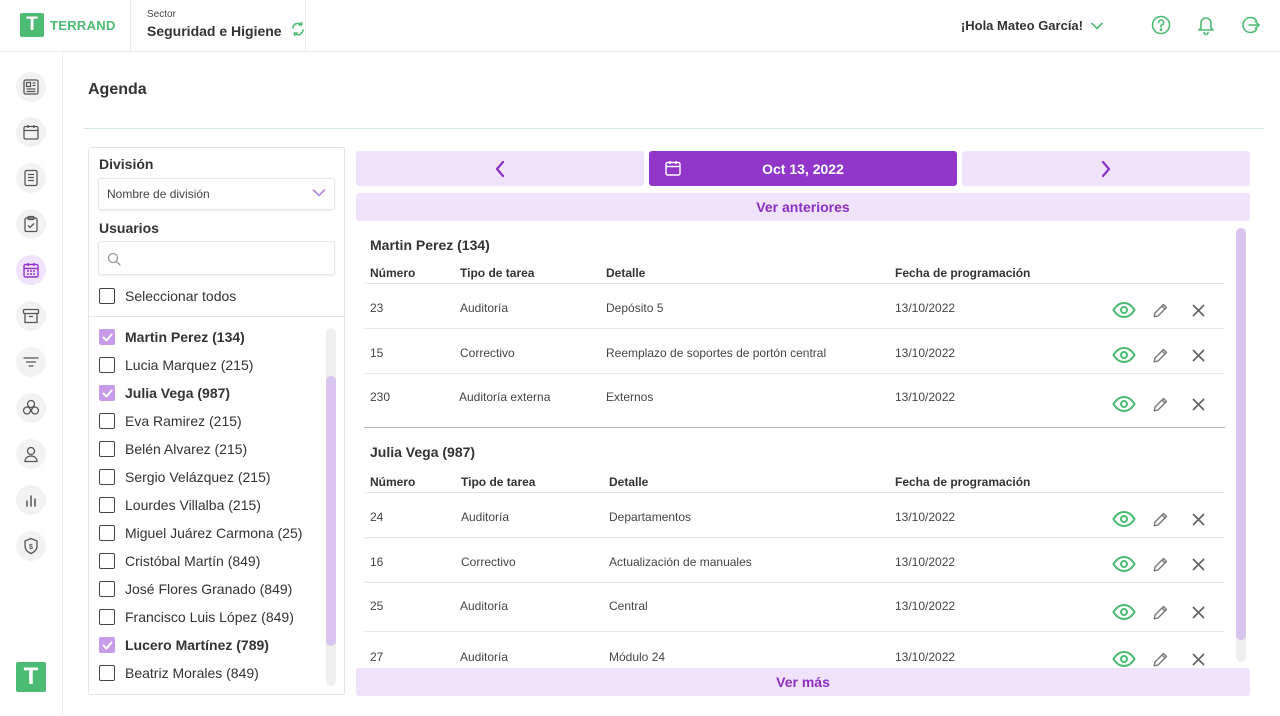 This screenshot has width=1280, height=716. What do you see at coordinates (1097, 25) in the screenshot?
I see `chevron-down-icon` at bounding box center [1097, 25].